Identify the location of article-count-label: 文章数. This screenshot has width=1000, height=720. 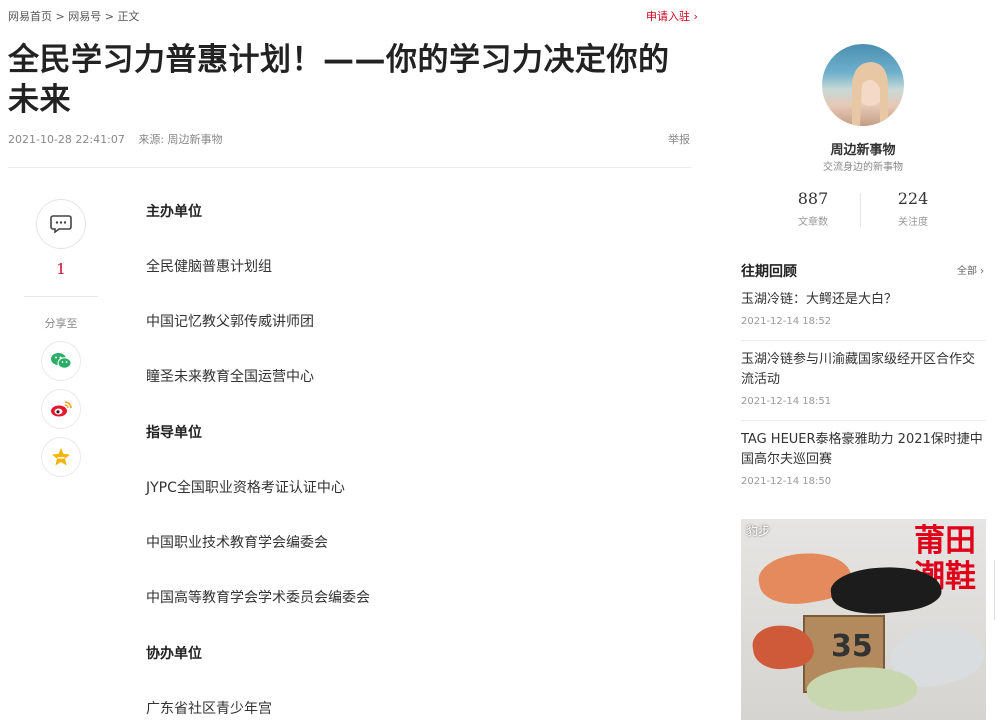
(813, 222).